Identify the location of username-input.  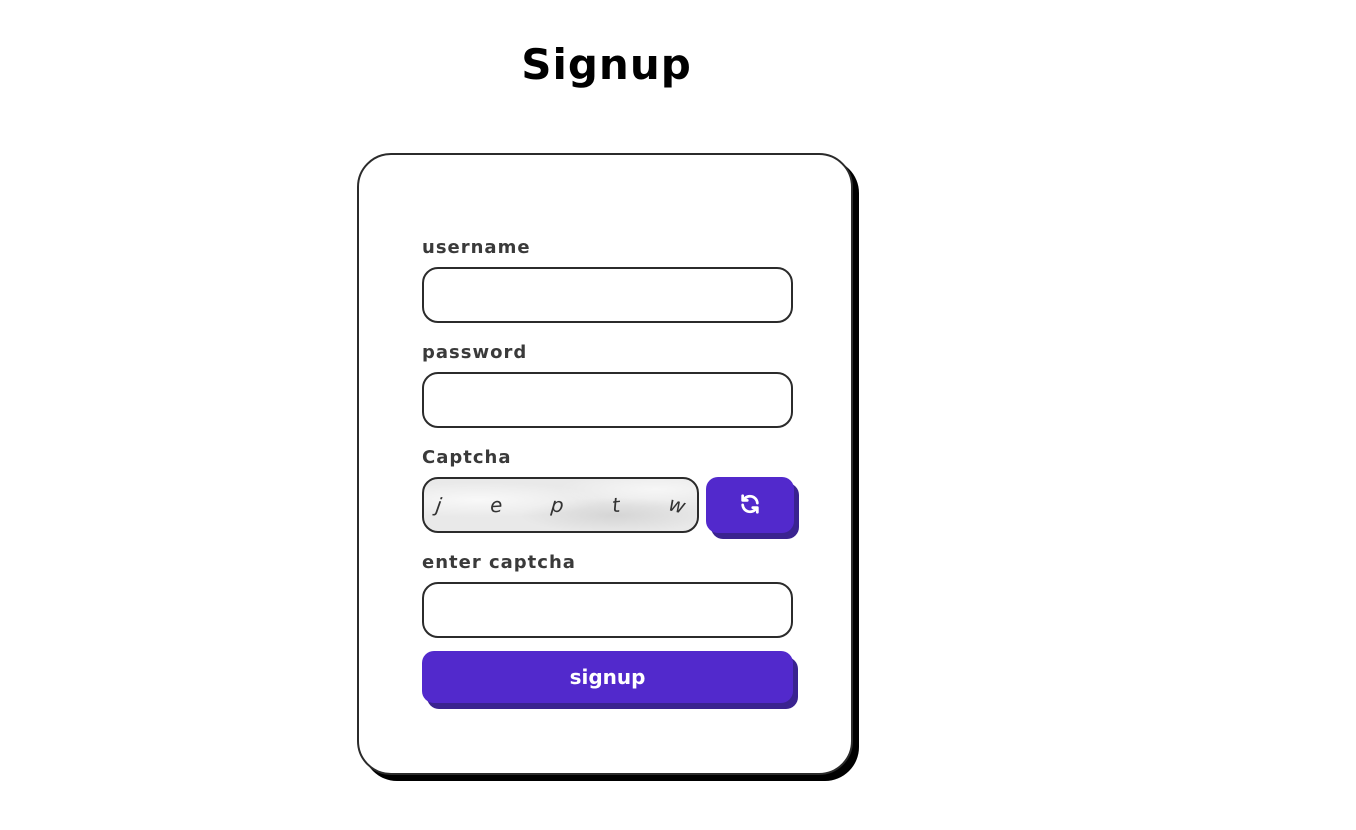
(607, 295).